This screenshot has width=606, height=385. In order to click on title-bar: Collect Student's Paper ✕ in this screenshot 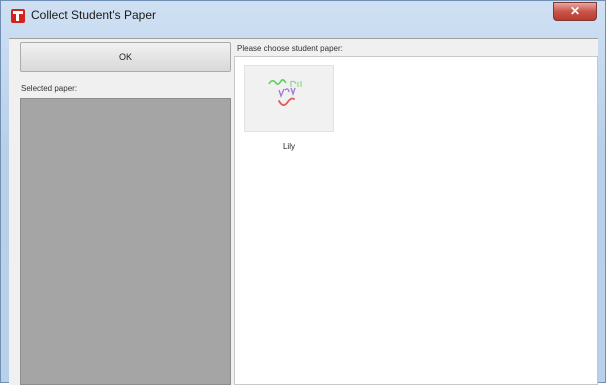, I will do `click(303, 15)`.